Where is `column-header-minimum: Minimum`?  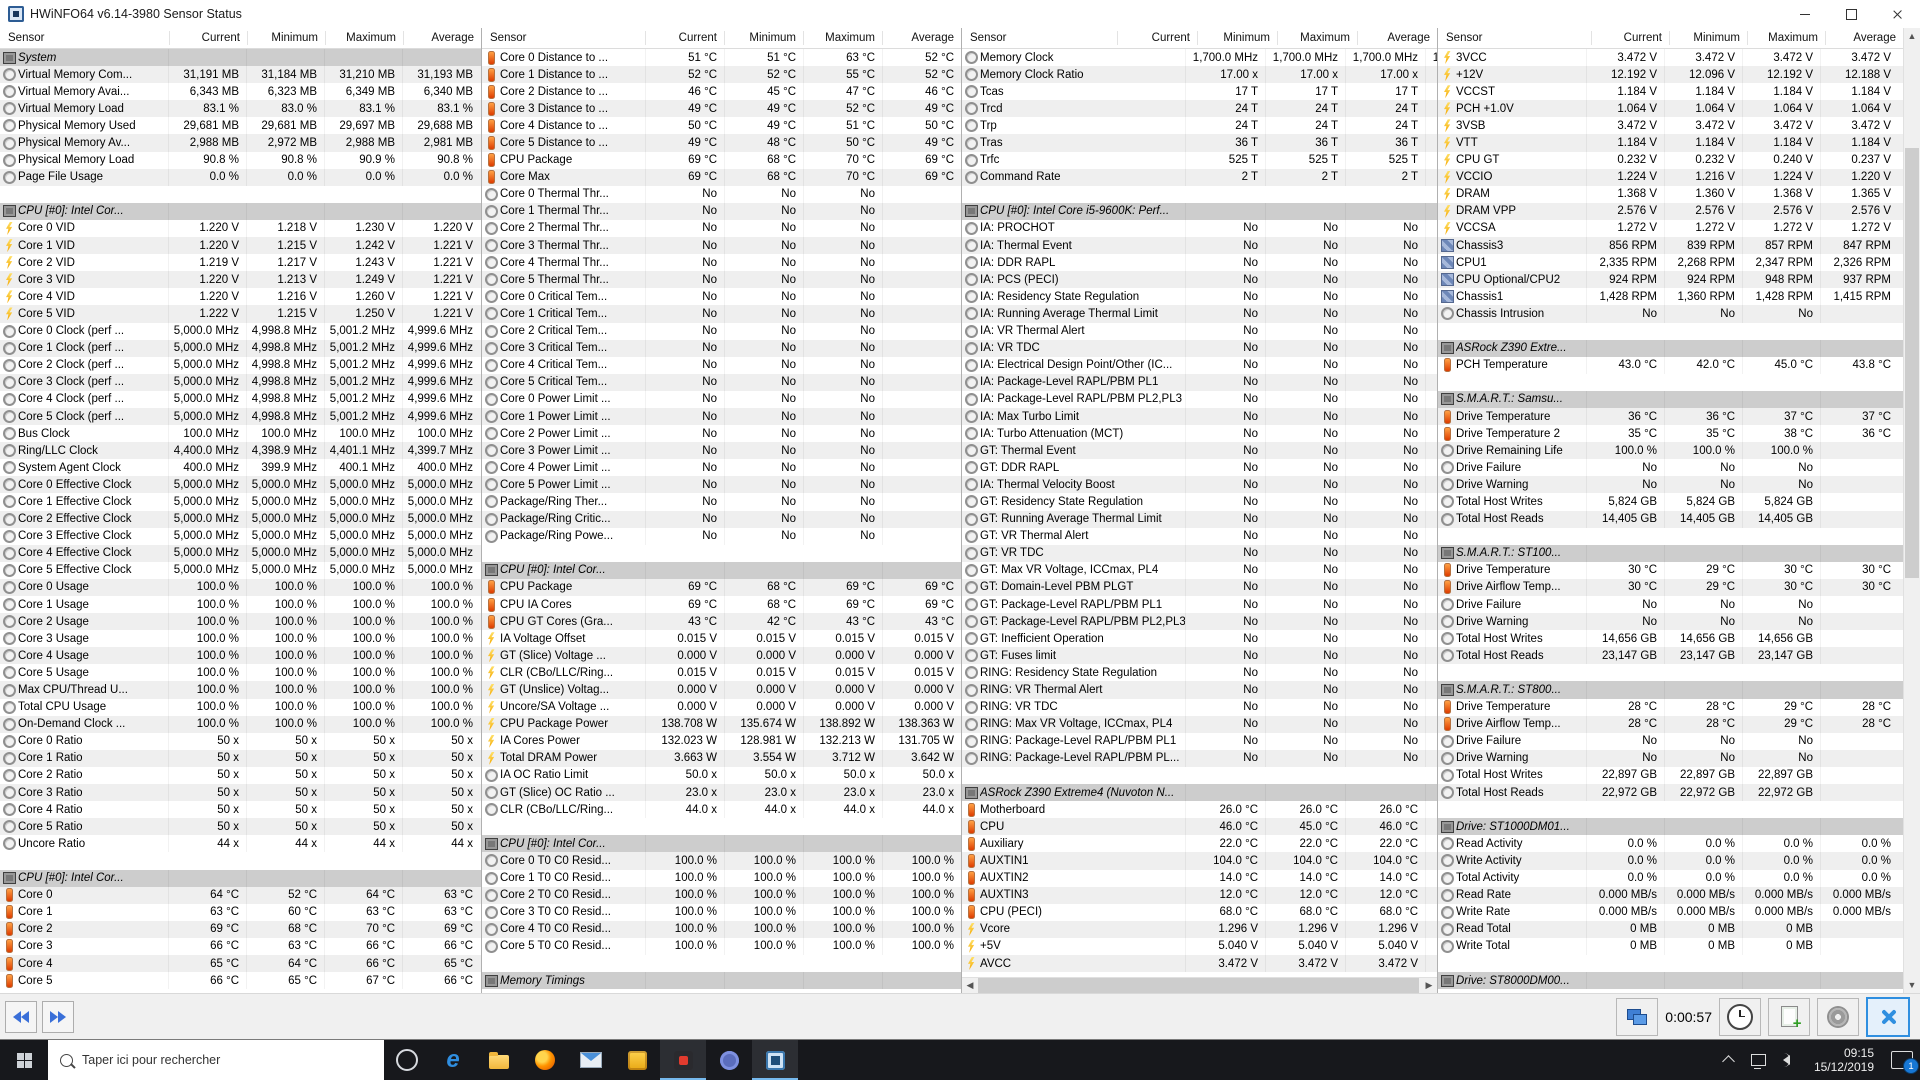
column-header-minimum: Minimum is located at coordinates (1237, 38).